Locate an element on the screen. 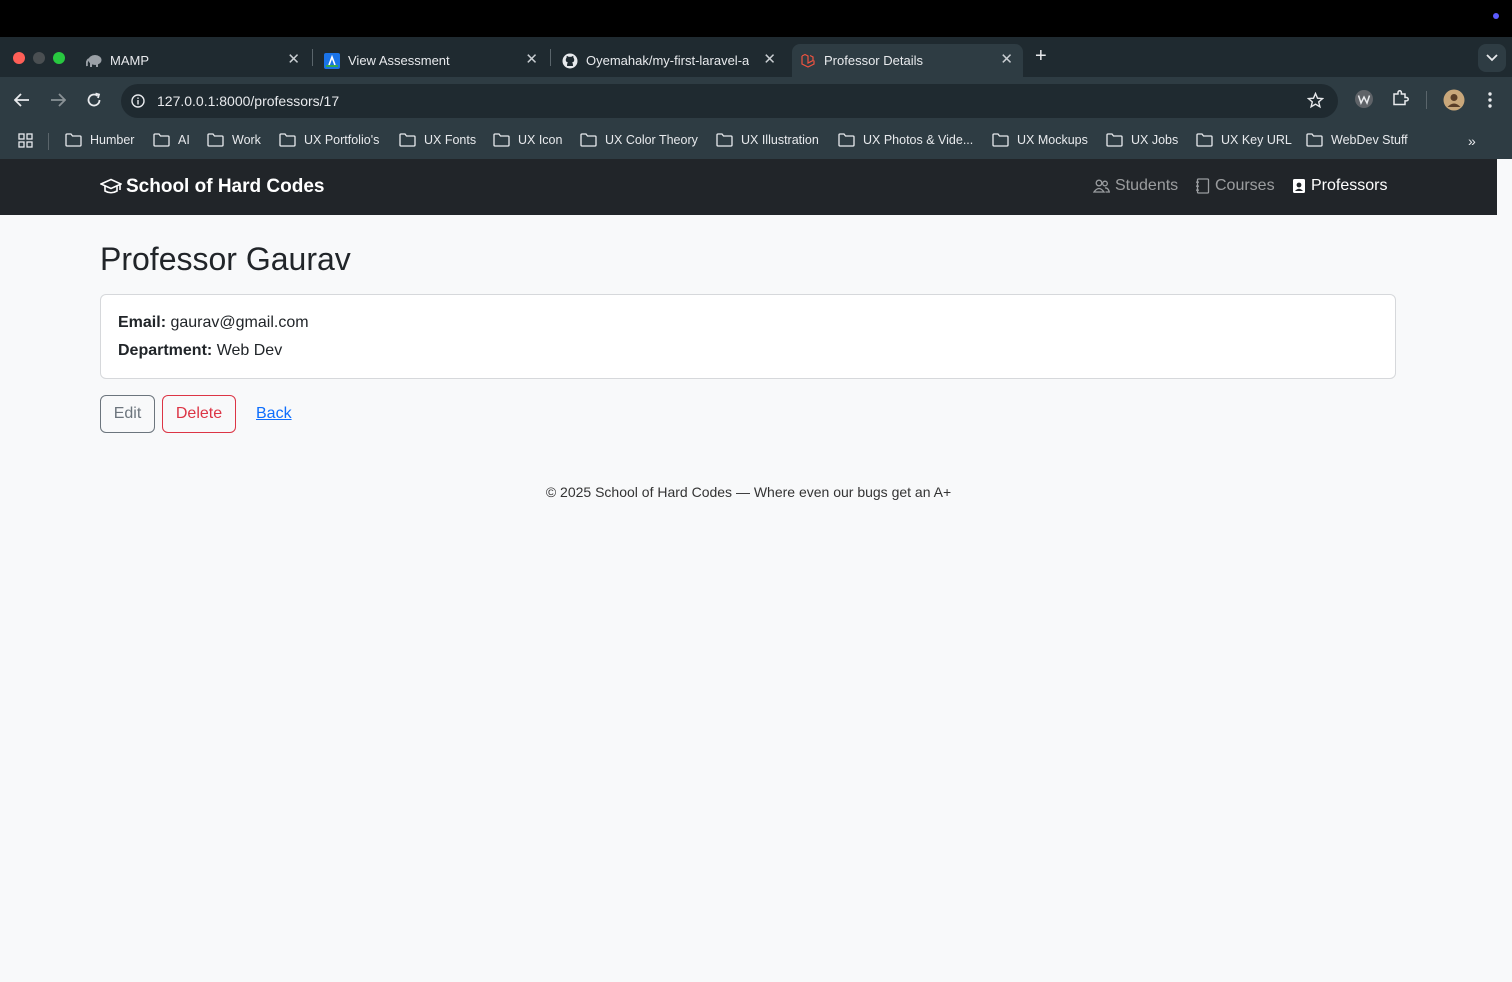  tab-mamp: MAMP ✕ is located at coordinates (194, 60).